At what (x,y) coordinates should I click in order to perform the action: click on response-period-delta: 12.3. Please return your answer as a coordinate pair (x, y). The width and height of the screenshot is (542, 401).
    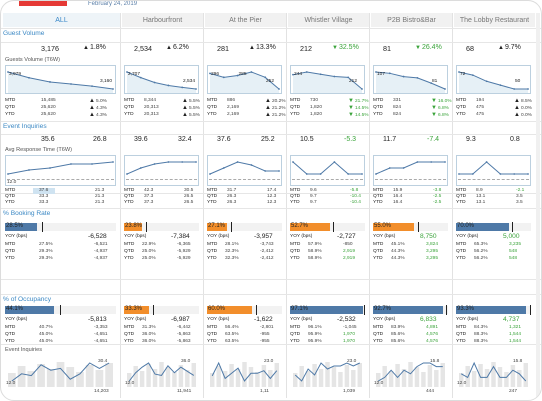
    Looking at the image, I should click on (272, 196).